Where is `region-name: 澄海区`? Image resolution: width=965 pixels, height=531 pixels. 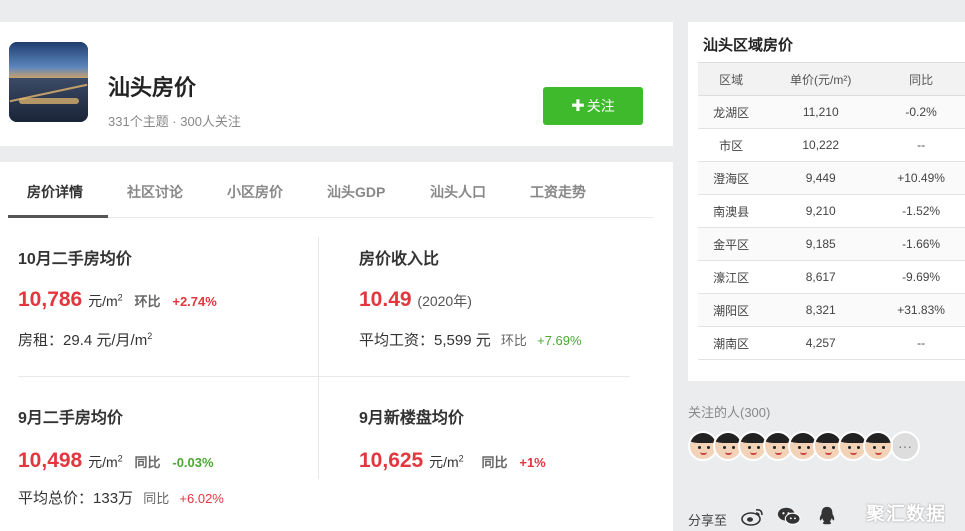 region-name: 澄海区 is located at coordinates (731, 178).